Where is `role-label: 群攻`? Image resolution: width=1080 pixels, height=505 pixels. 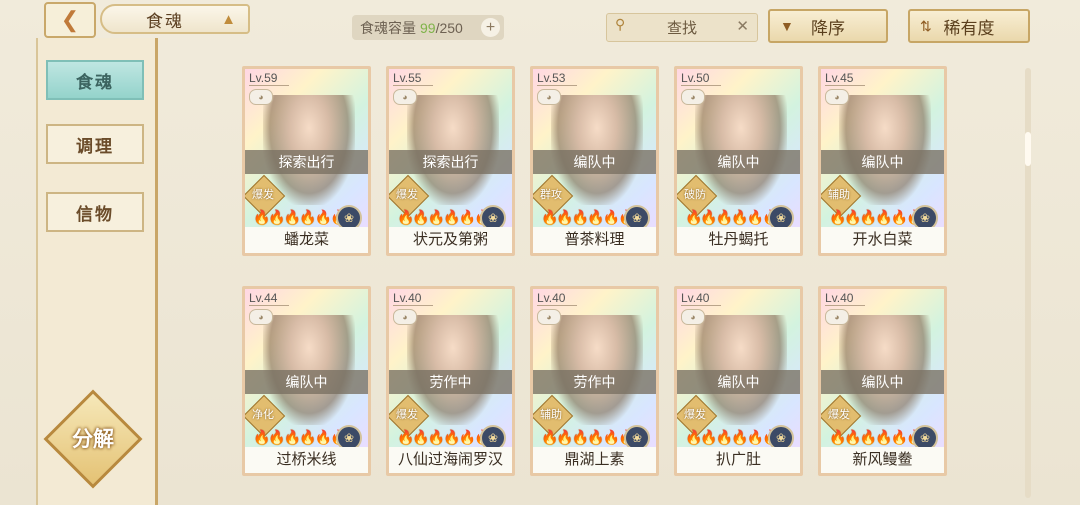
role-label: 群攻 is located at coordinates (551, 195).